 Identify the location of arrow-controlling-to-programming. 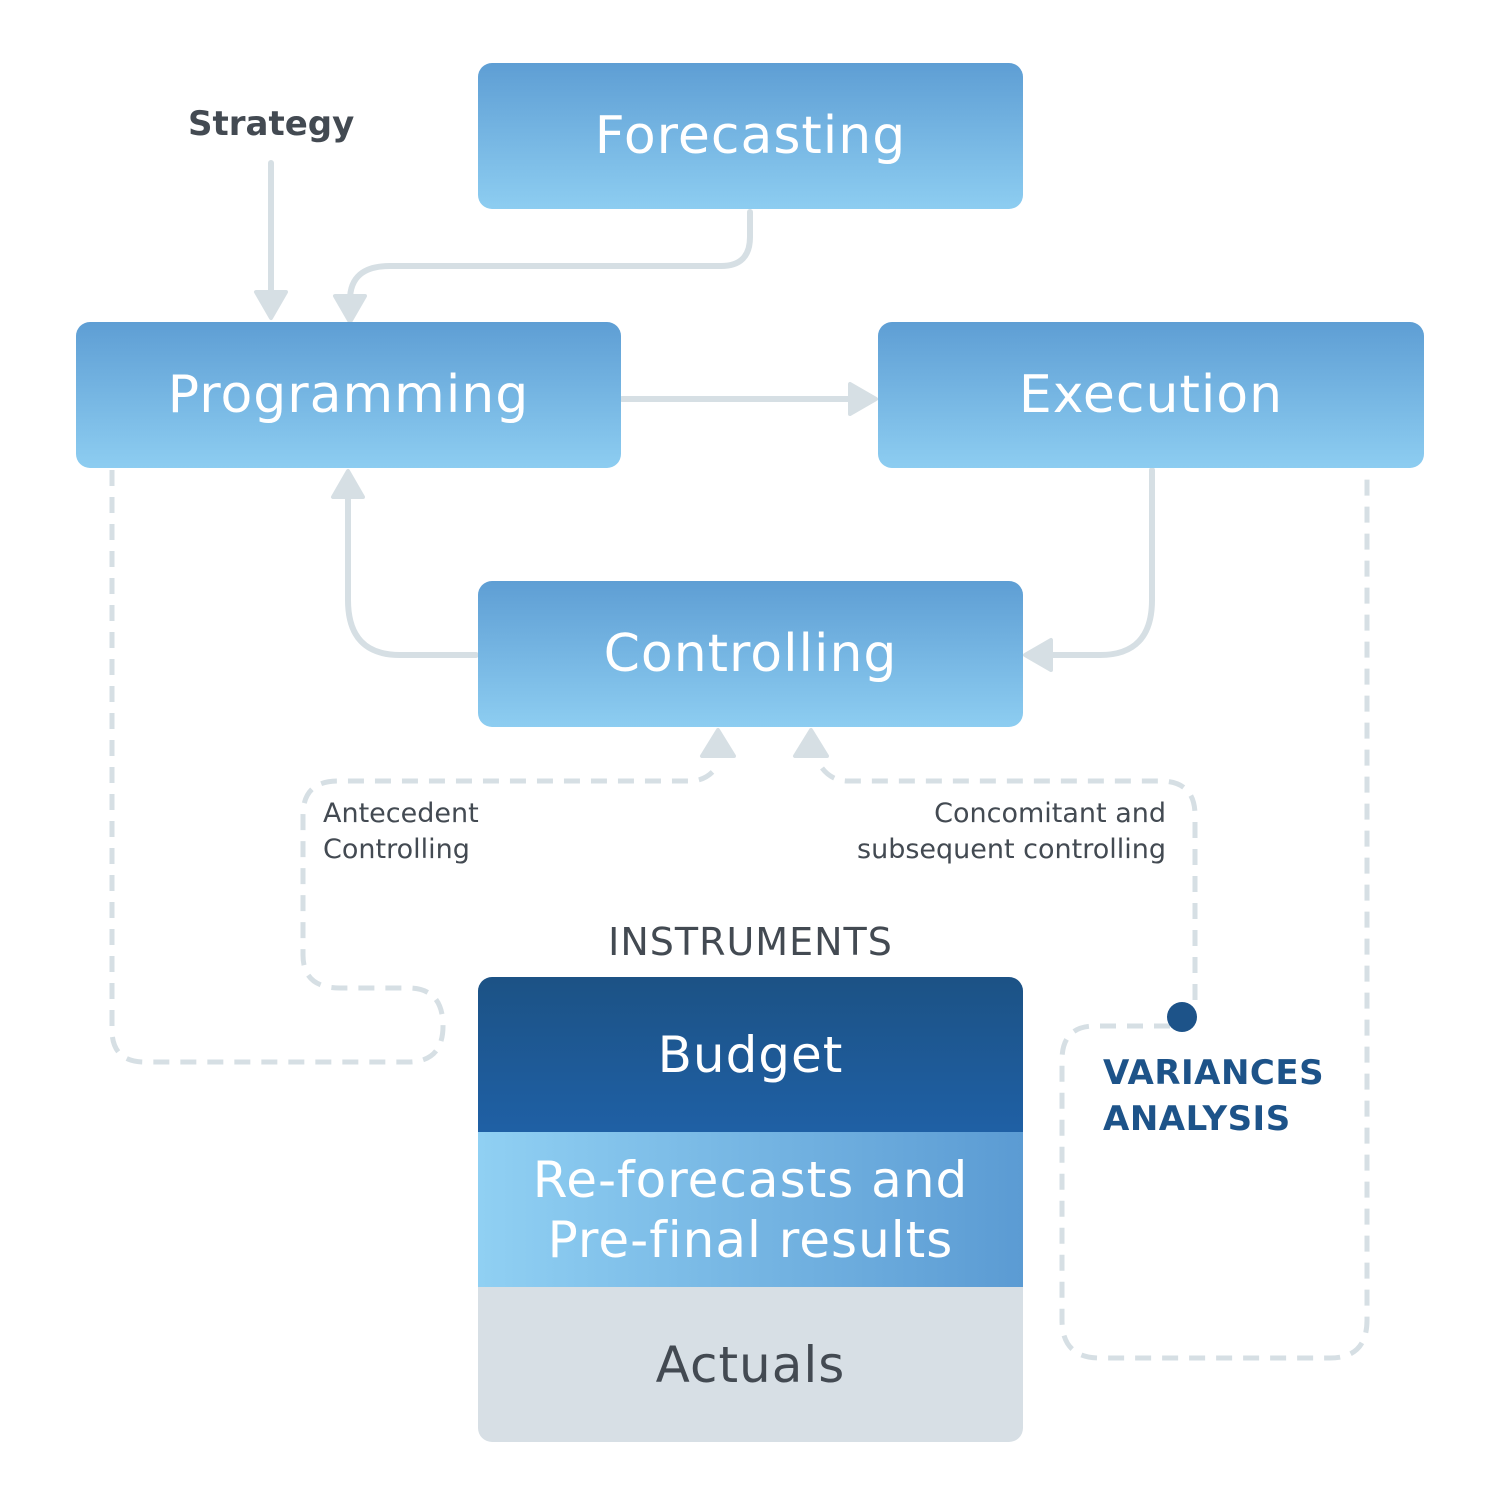
(412, 576).